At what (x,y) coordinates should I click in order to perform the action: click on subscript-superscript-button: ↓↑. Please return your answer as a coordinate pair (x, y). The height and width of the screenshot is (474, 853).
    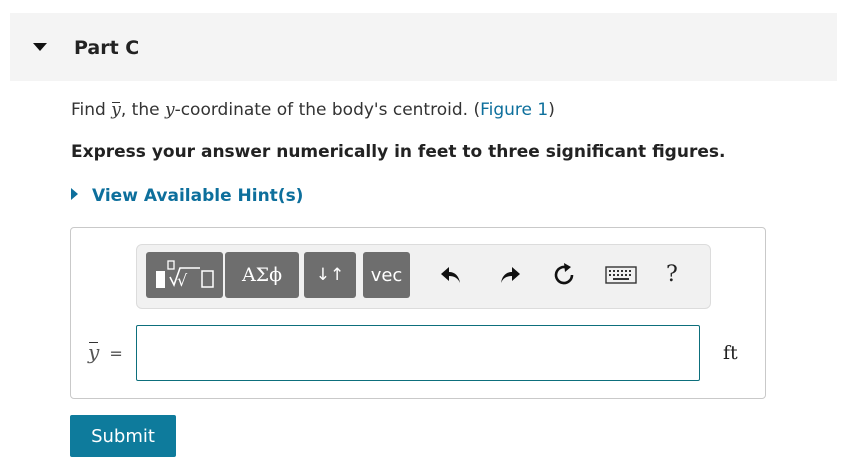
    Looking at the image, I should click on (330, 275).